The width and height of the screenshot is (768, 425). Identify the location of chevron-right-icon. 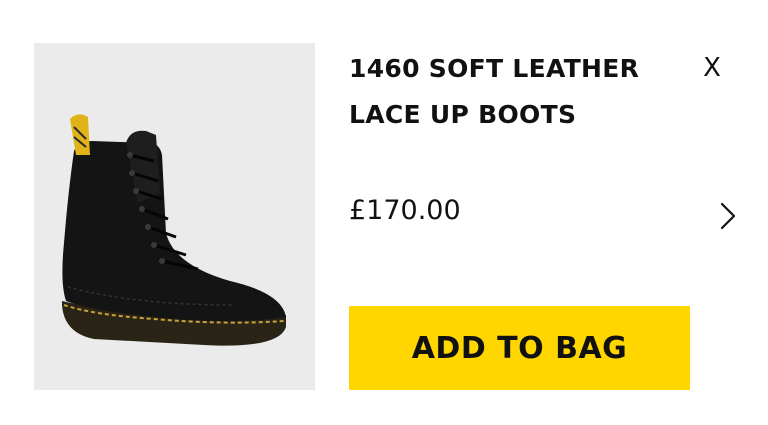
(728, 216).